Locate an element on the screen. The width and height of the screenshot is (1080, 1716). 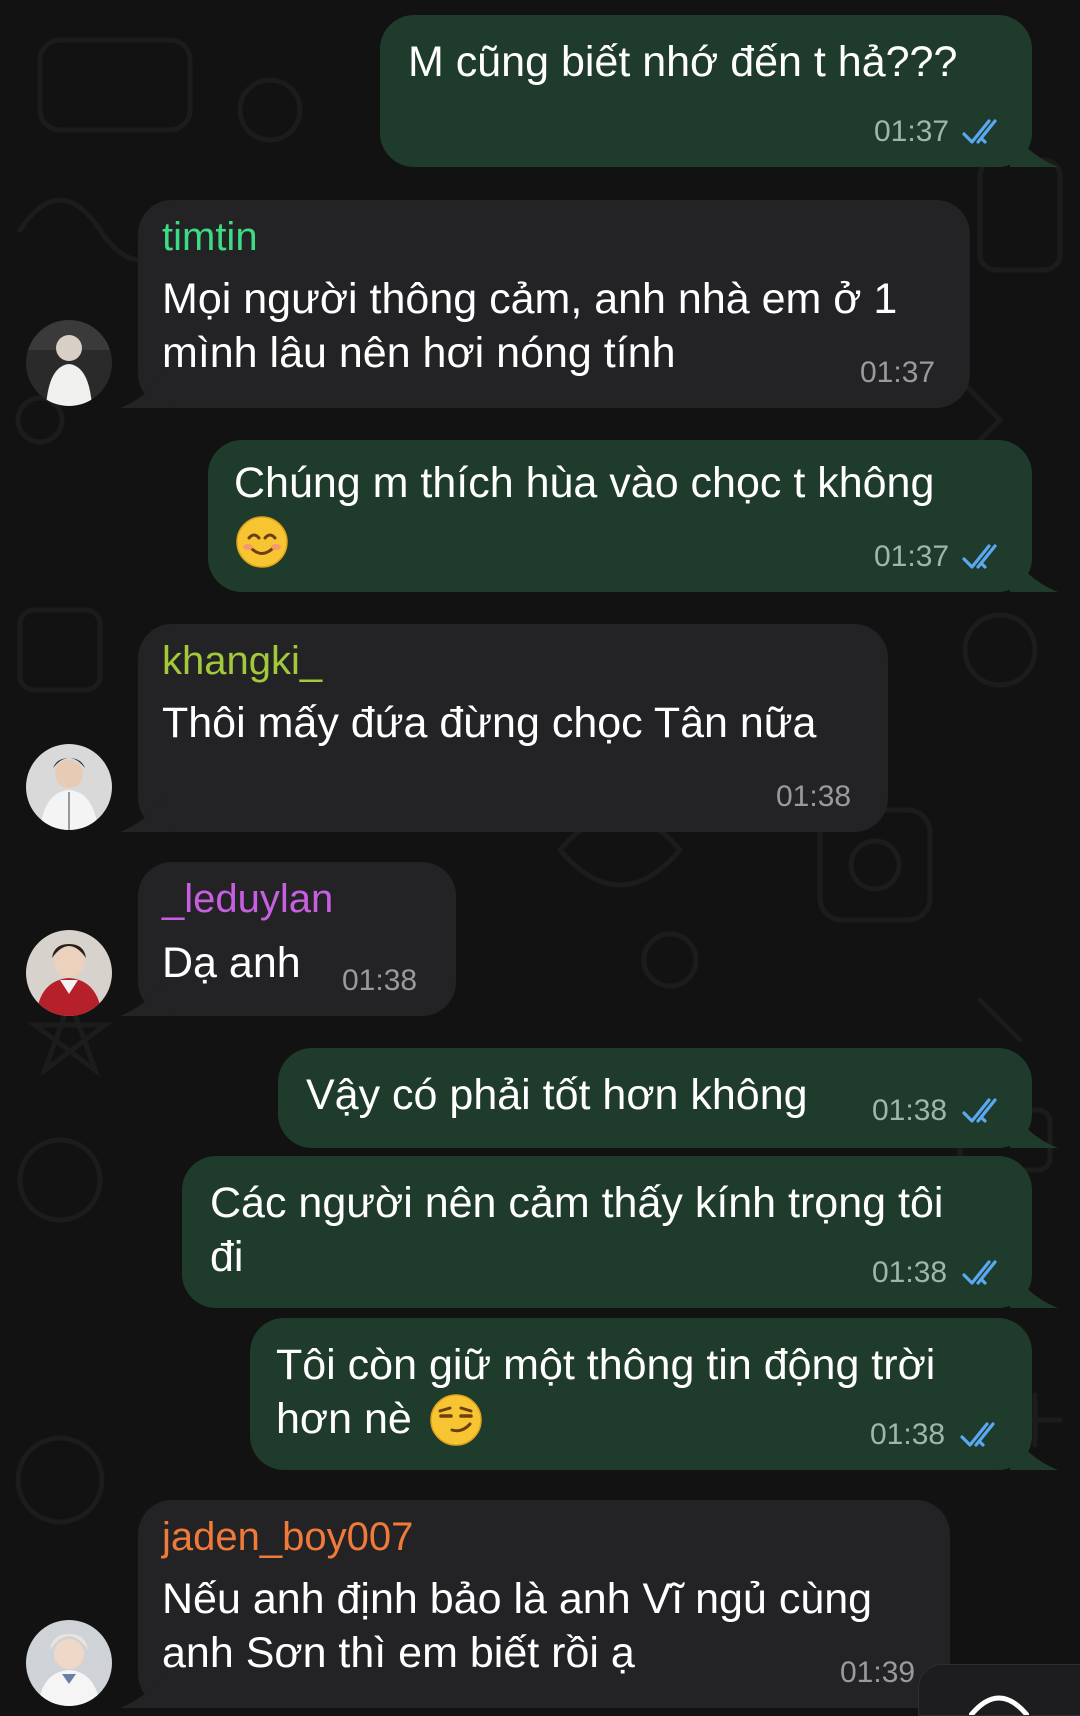
smirking-face-emoji is located at coordinates (456, 1420).